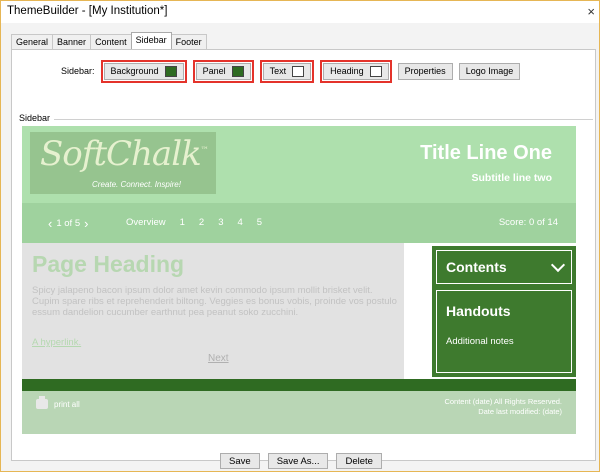 The image size is (600, 472). I want to click on next-page-icon: ›, so click(86, 223).